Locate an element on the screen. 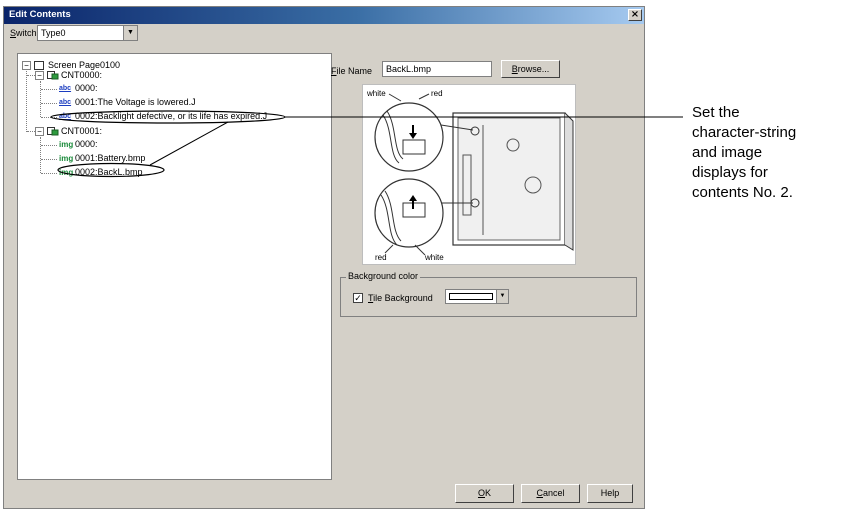 The height and width of the screenshot is (509, 845). close-icon: × is located at coordinates (635, 14).